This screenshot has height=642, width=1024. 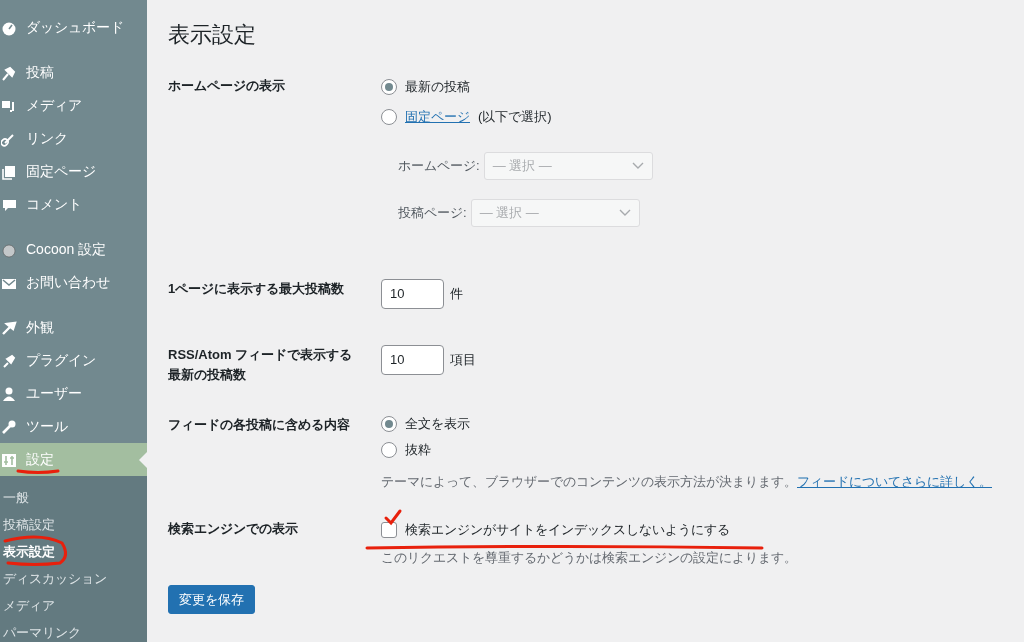 What do you see at coordinates (40, 459) in the screenshot?
I see `sidebar-label: 設定` at bounding box center [40, 459].